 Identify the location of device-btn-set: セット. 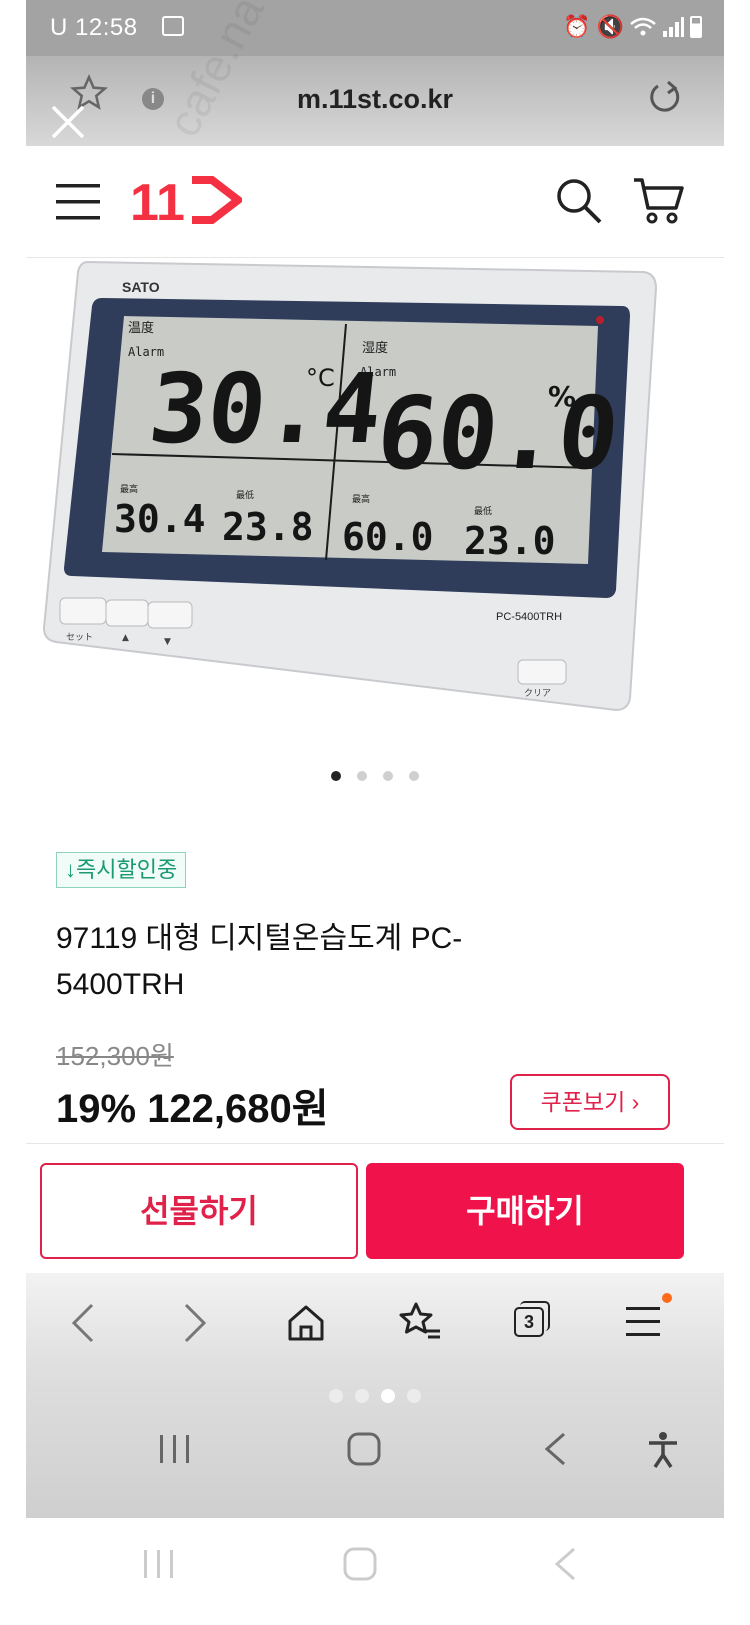
(79, 637).